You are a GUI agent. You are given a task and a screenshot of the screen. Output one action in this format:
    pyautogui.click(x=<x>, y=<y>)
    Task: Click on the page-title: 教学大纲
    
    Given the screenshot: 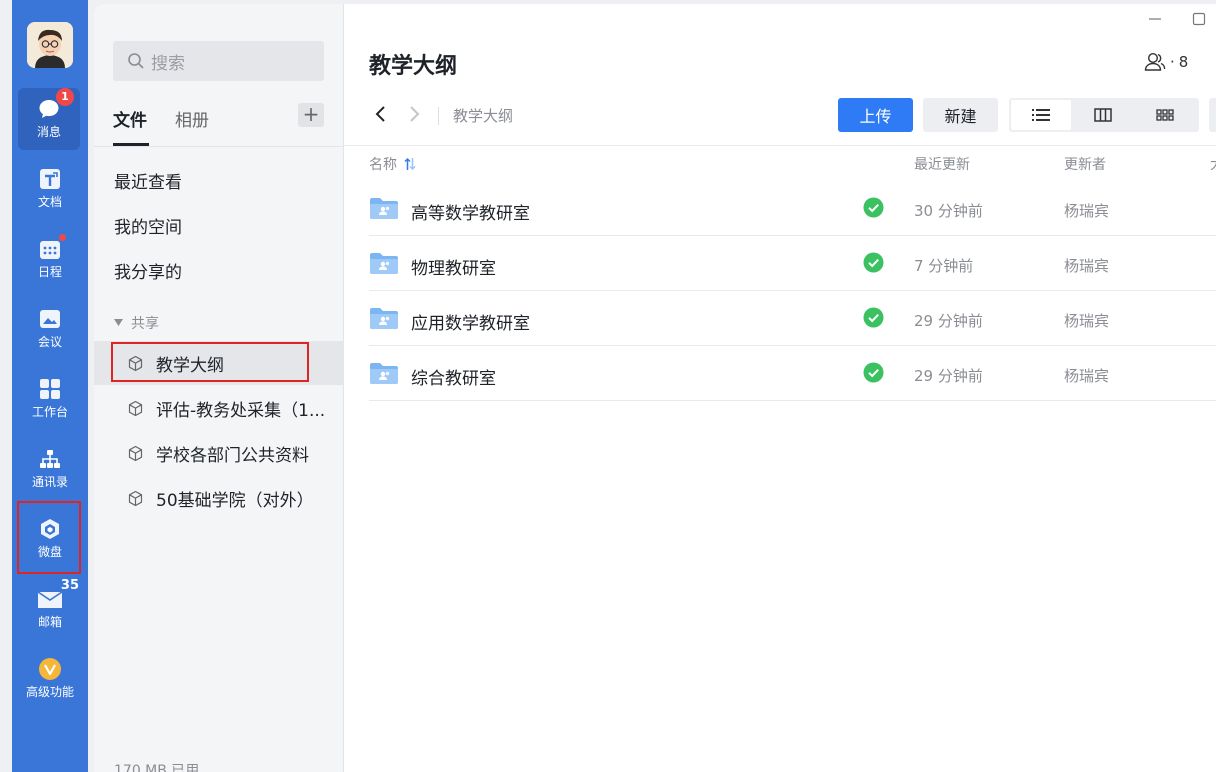 What is the action you would take?
    pyautogui.click(x=413, y=66)
    